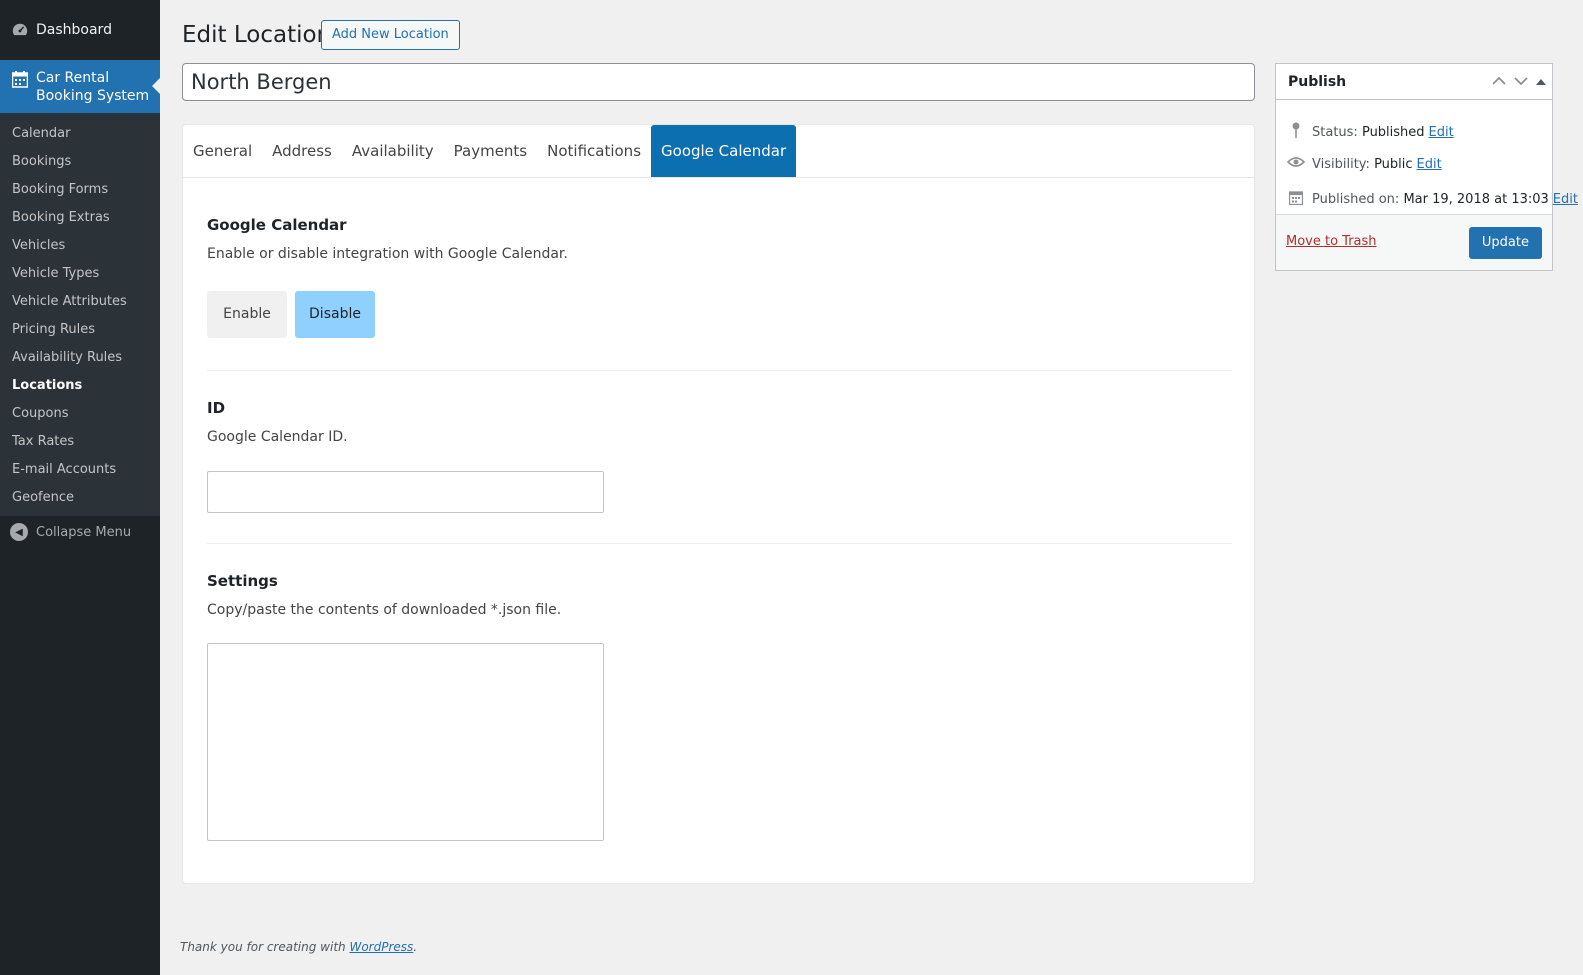 The width and height of the screenshot is (1583, 975). Describe the element at coordinates (93, 96) in the screenshot. I see `plugin-label-line-2: Booking System` at that location.